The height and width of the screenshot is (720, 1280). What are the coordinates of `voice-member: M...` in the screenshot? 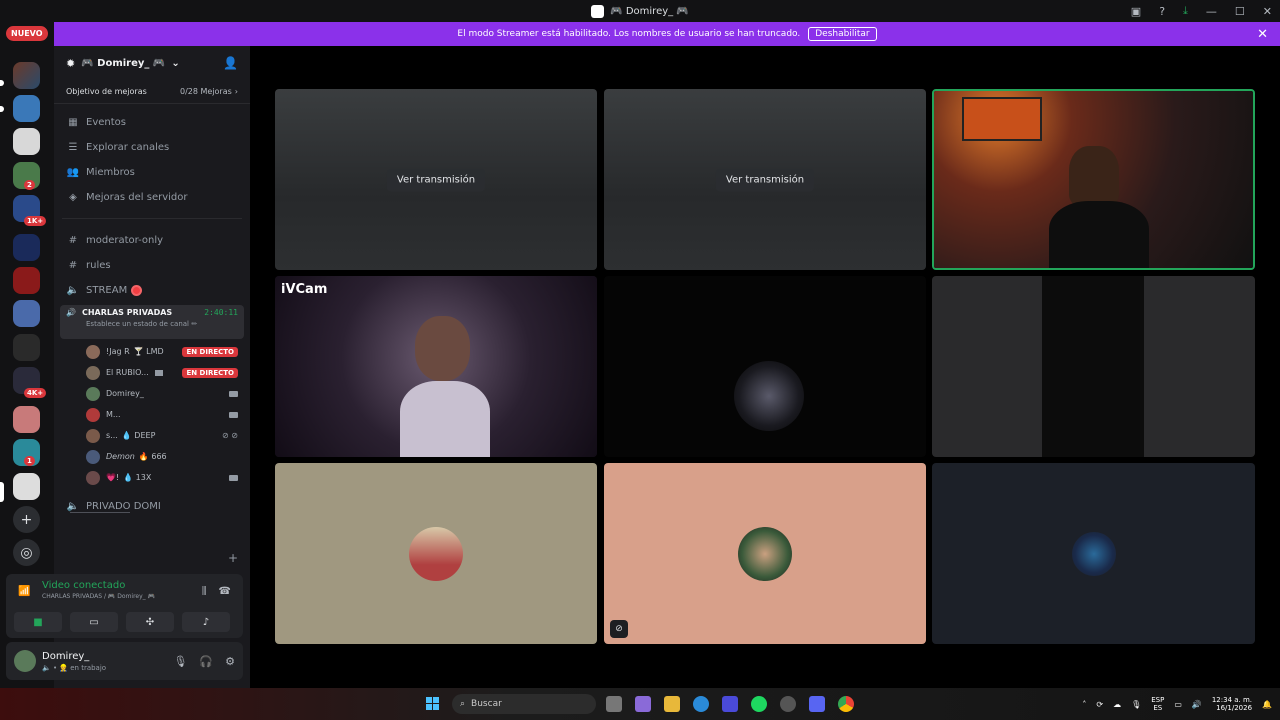 It's located at (152, 414).